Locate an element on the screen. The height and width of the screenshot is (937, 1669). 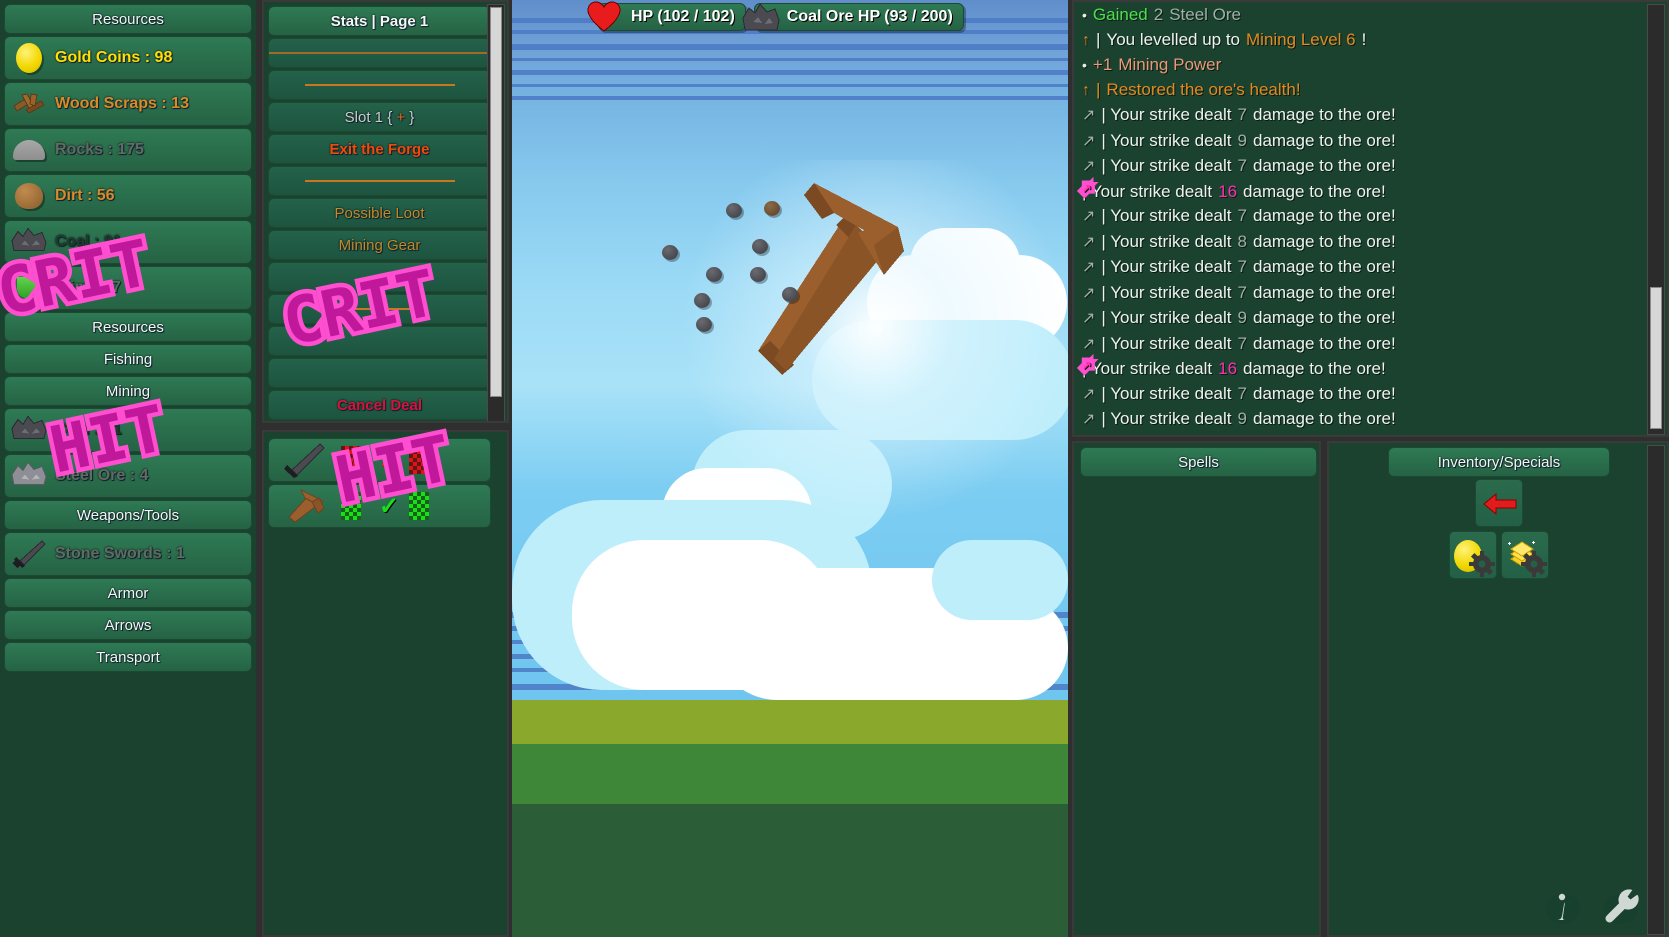
spells-panel: Spells is located at coordinates (1196, 689).